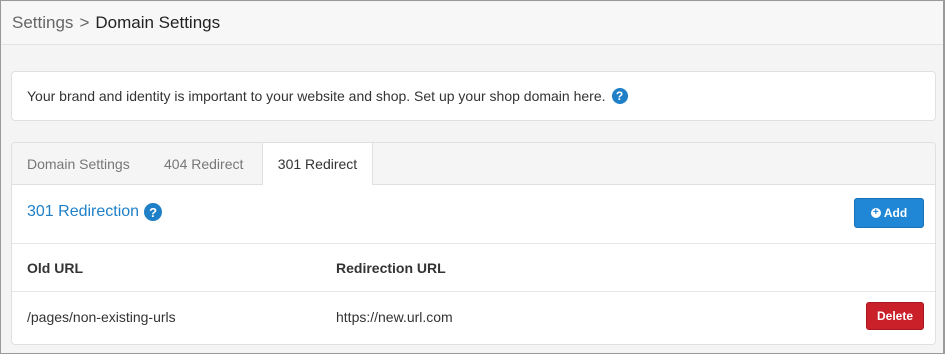 The width and height of the screenshot is (945, 354). I want to click on tab-404-redirect: 404 Redirect, so click(203, 163).